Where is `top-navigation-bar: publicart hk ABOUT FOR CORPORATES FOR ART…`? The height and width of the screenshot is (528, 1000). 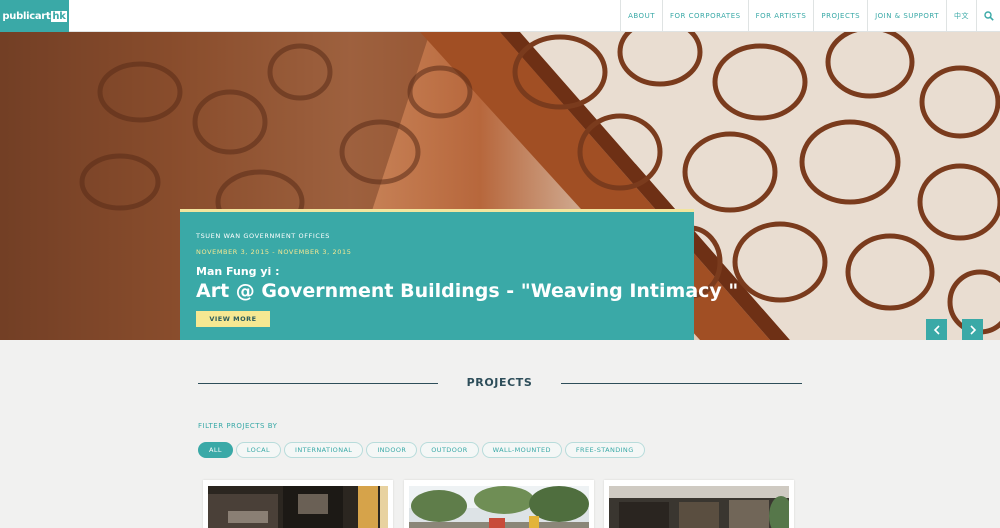 top-navigation-bar: publicart hk ABOUT FOR CORPORATES FOR ART… is located at coordinates (500, 16).